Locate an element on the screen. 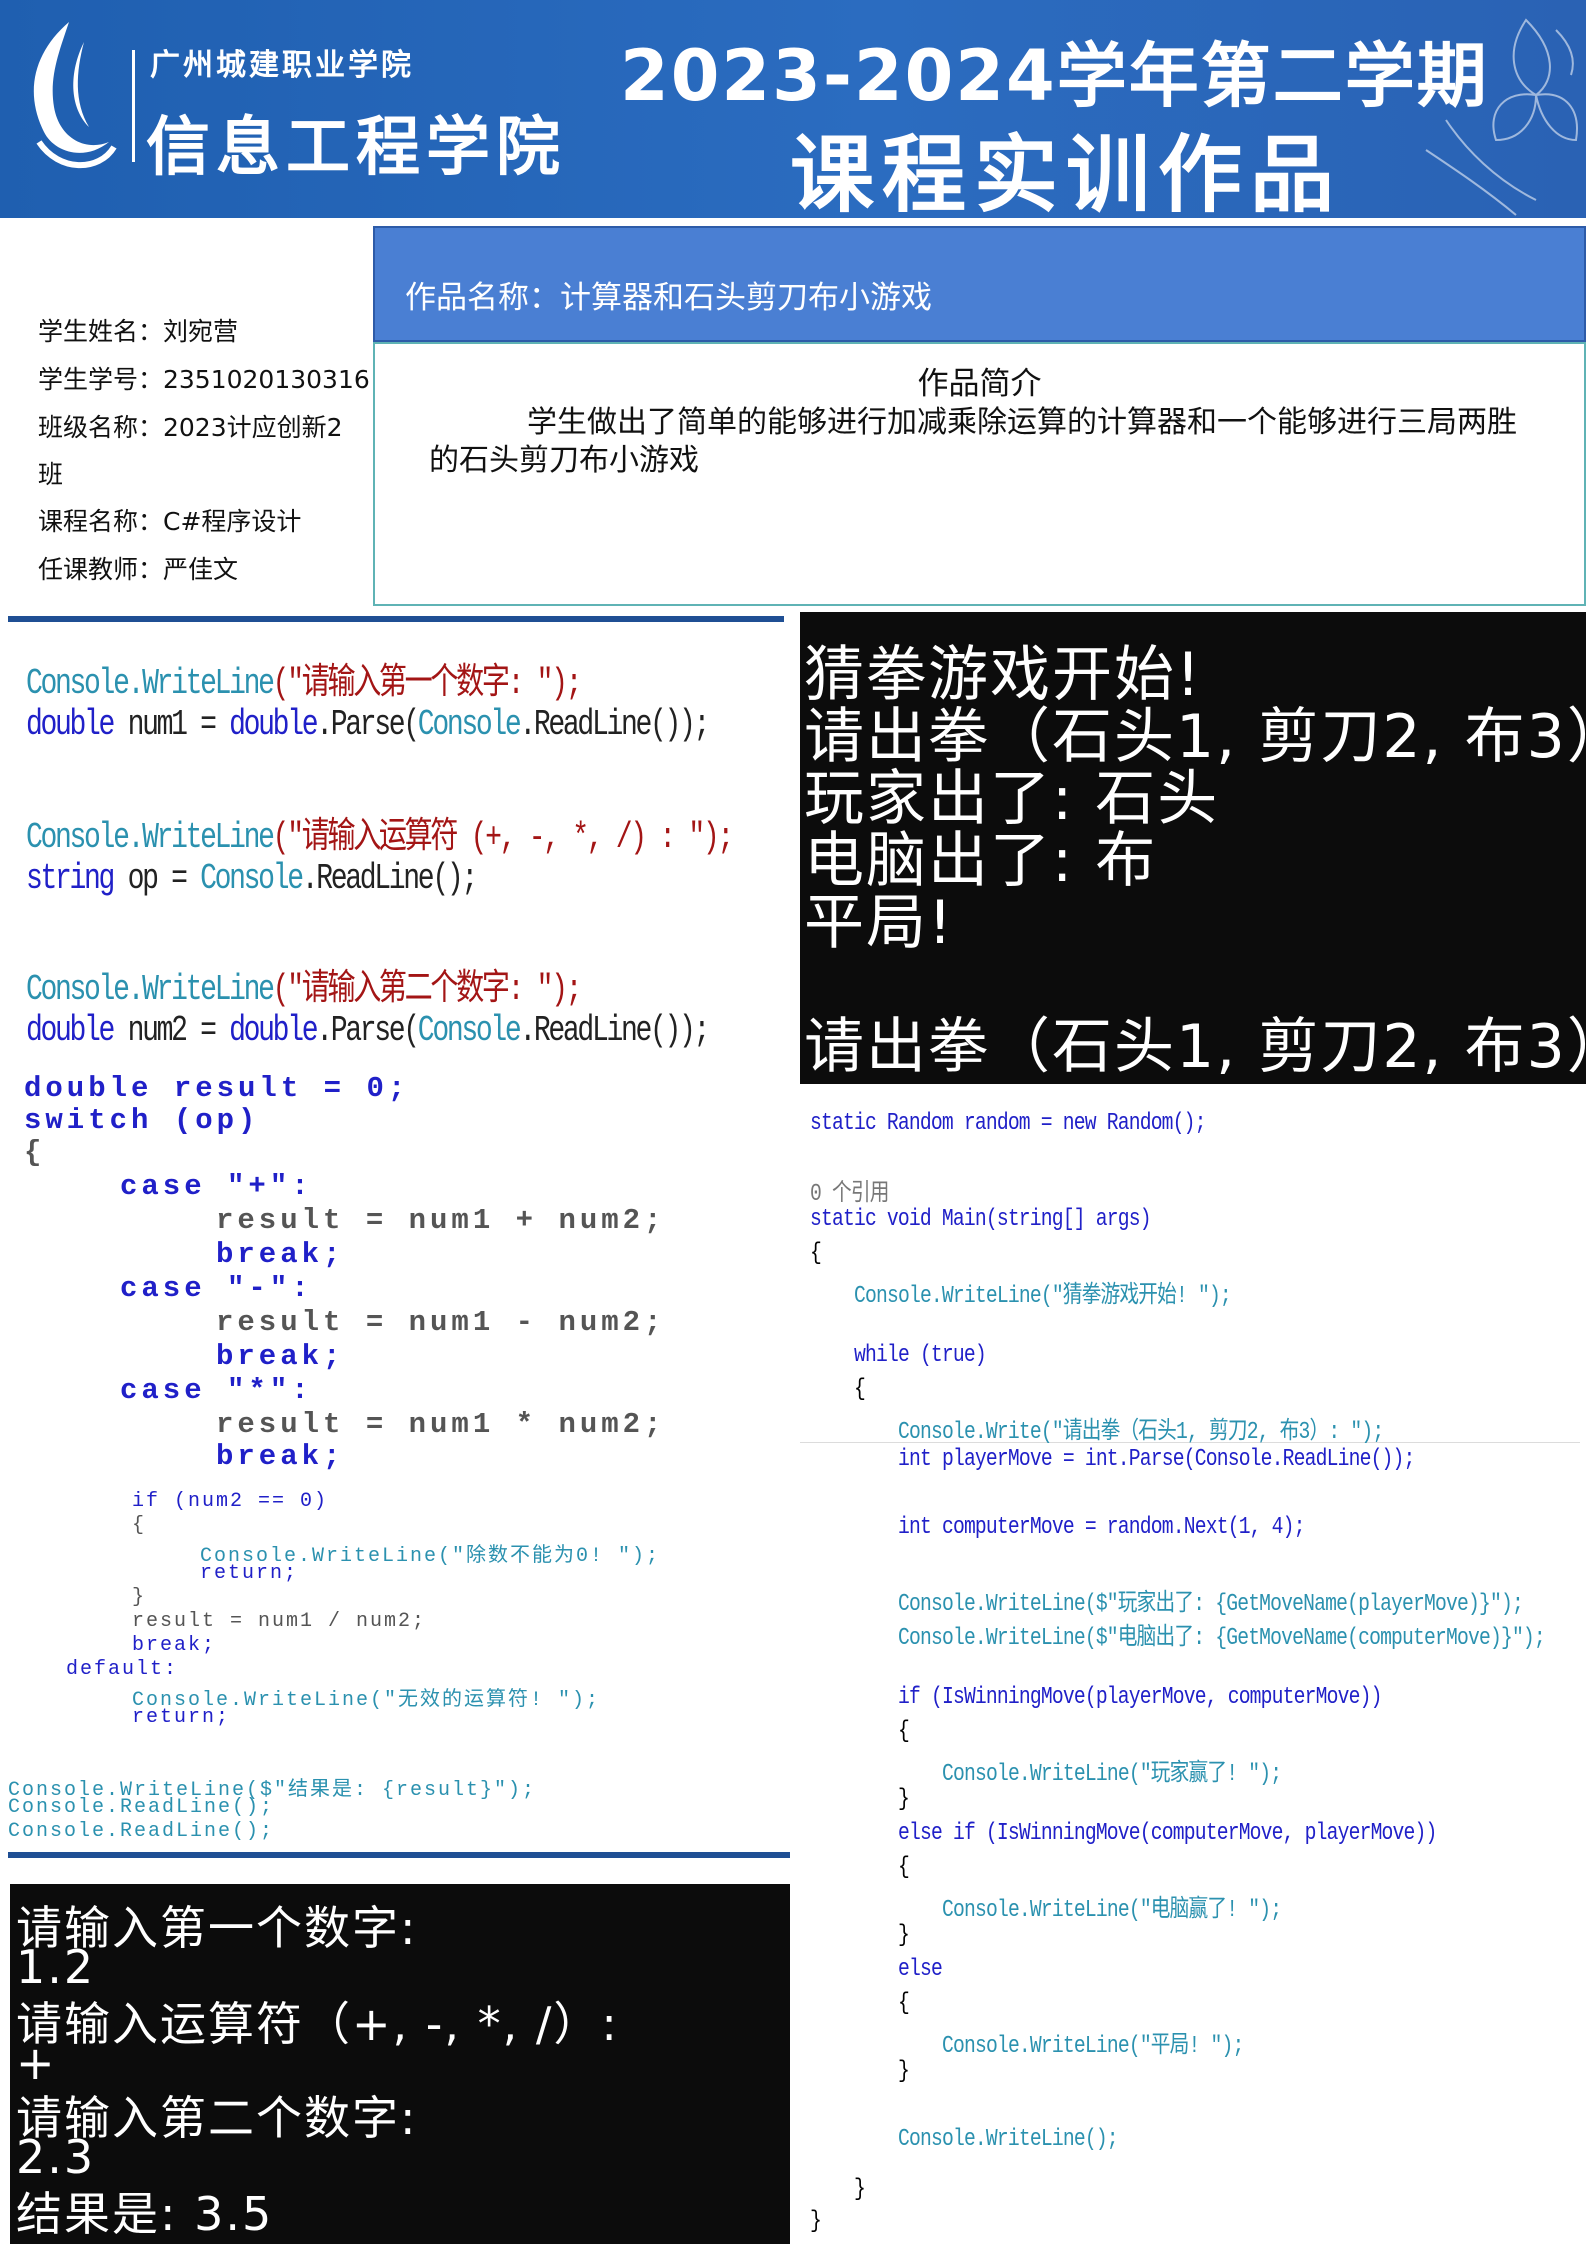  code-line: result = num1 / num2; is located at coordinates (279, 1621).